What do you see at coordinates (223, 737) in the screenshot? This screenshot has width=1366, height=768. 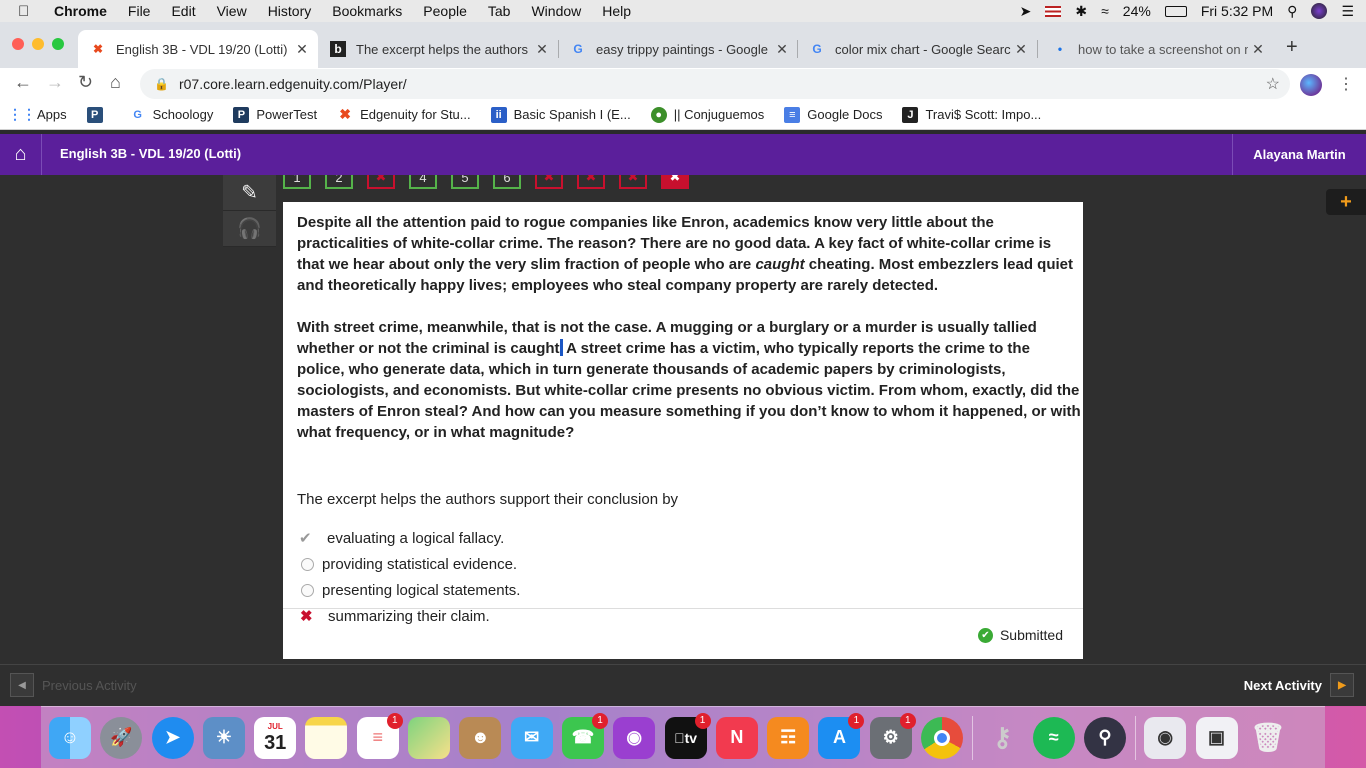 I see `preview-icon: ☀` at bounding box center [223, 737].